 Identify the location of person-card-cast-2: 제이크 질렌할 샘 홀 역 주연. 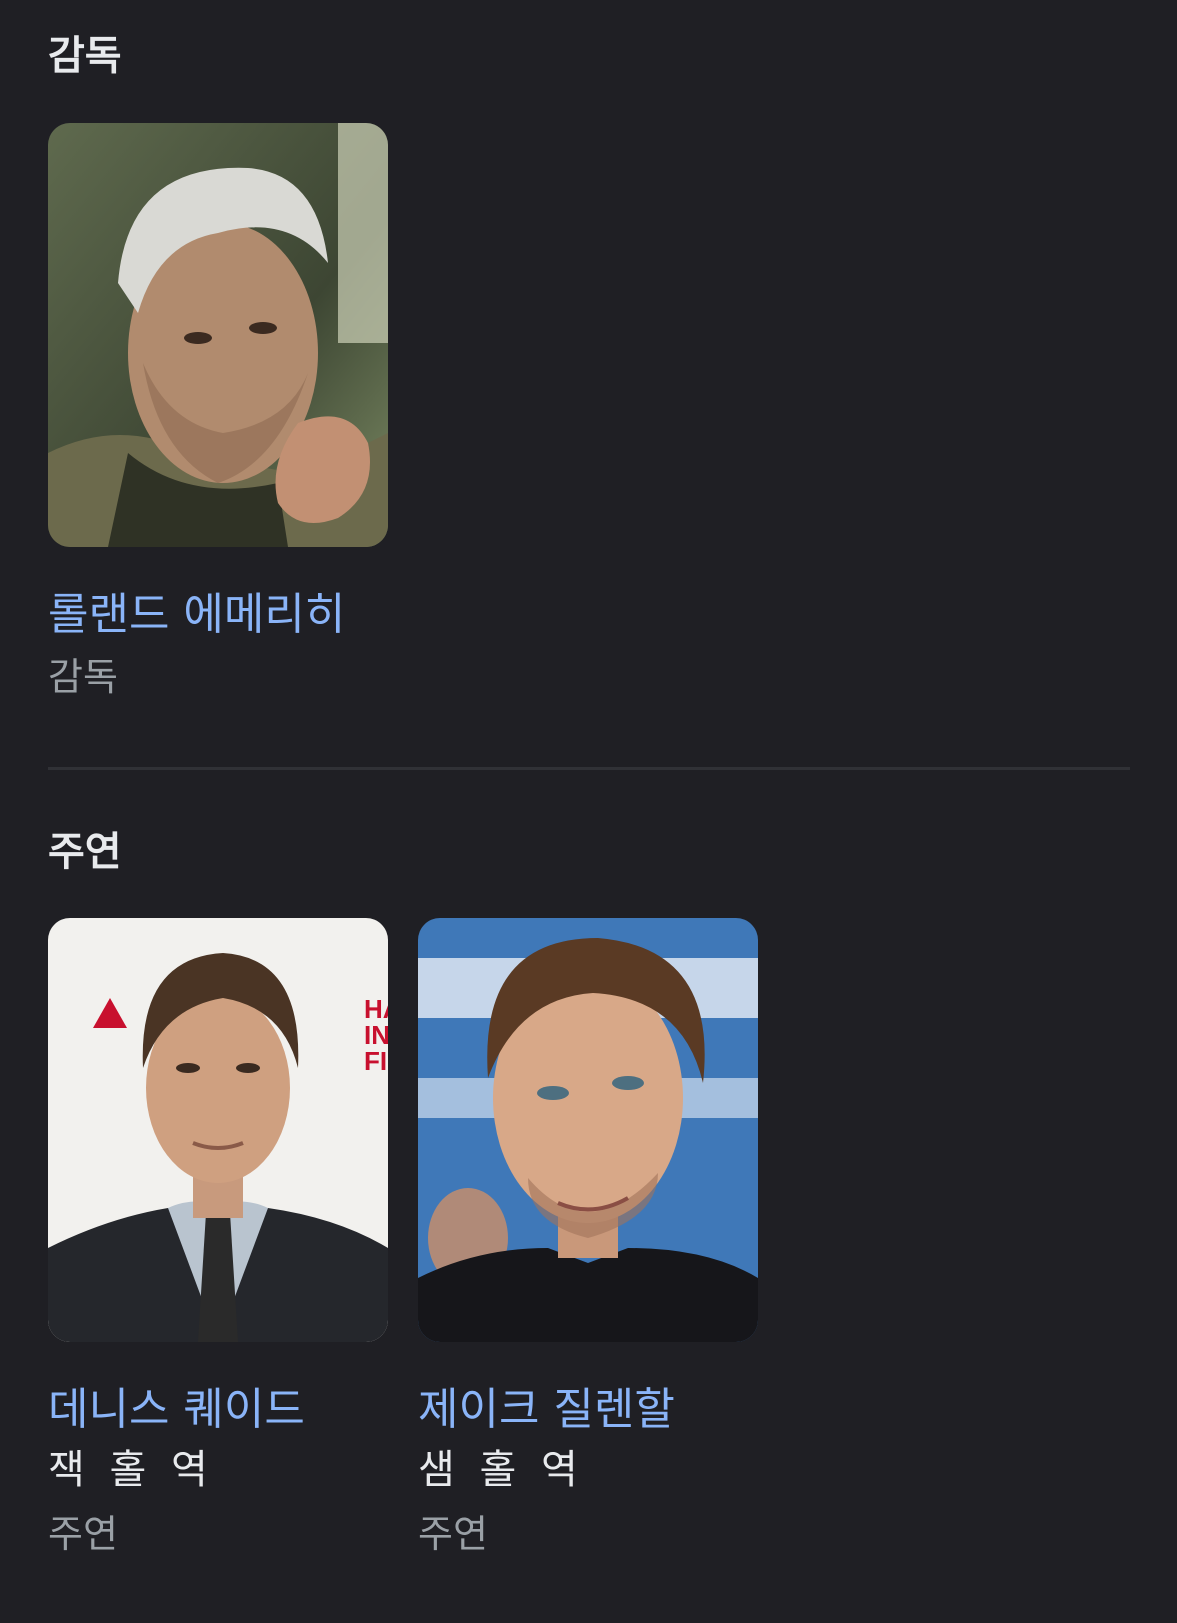
(588, 1235).